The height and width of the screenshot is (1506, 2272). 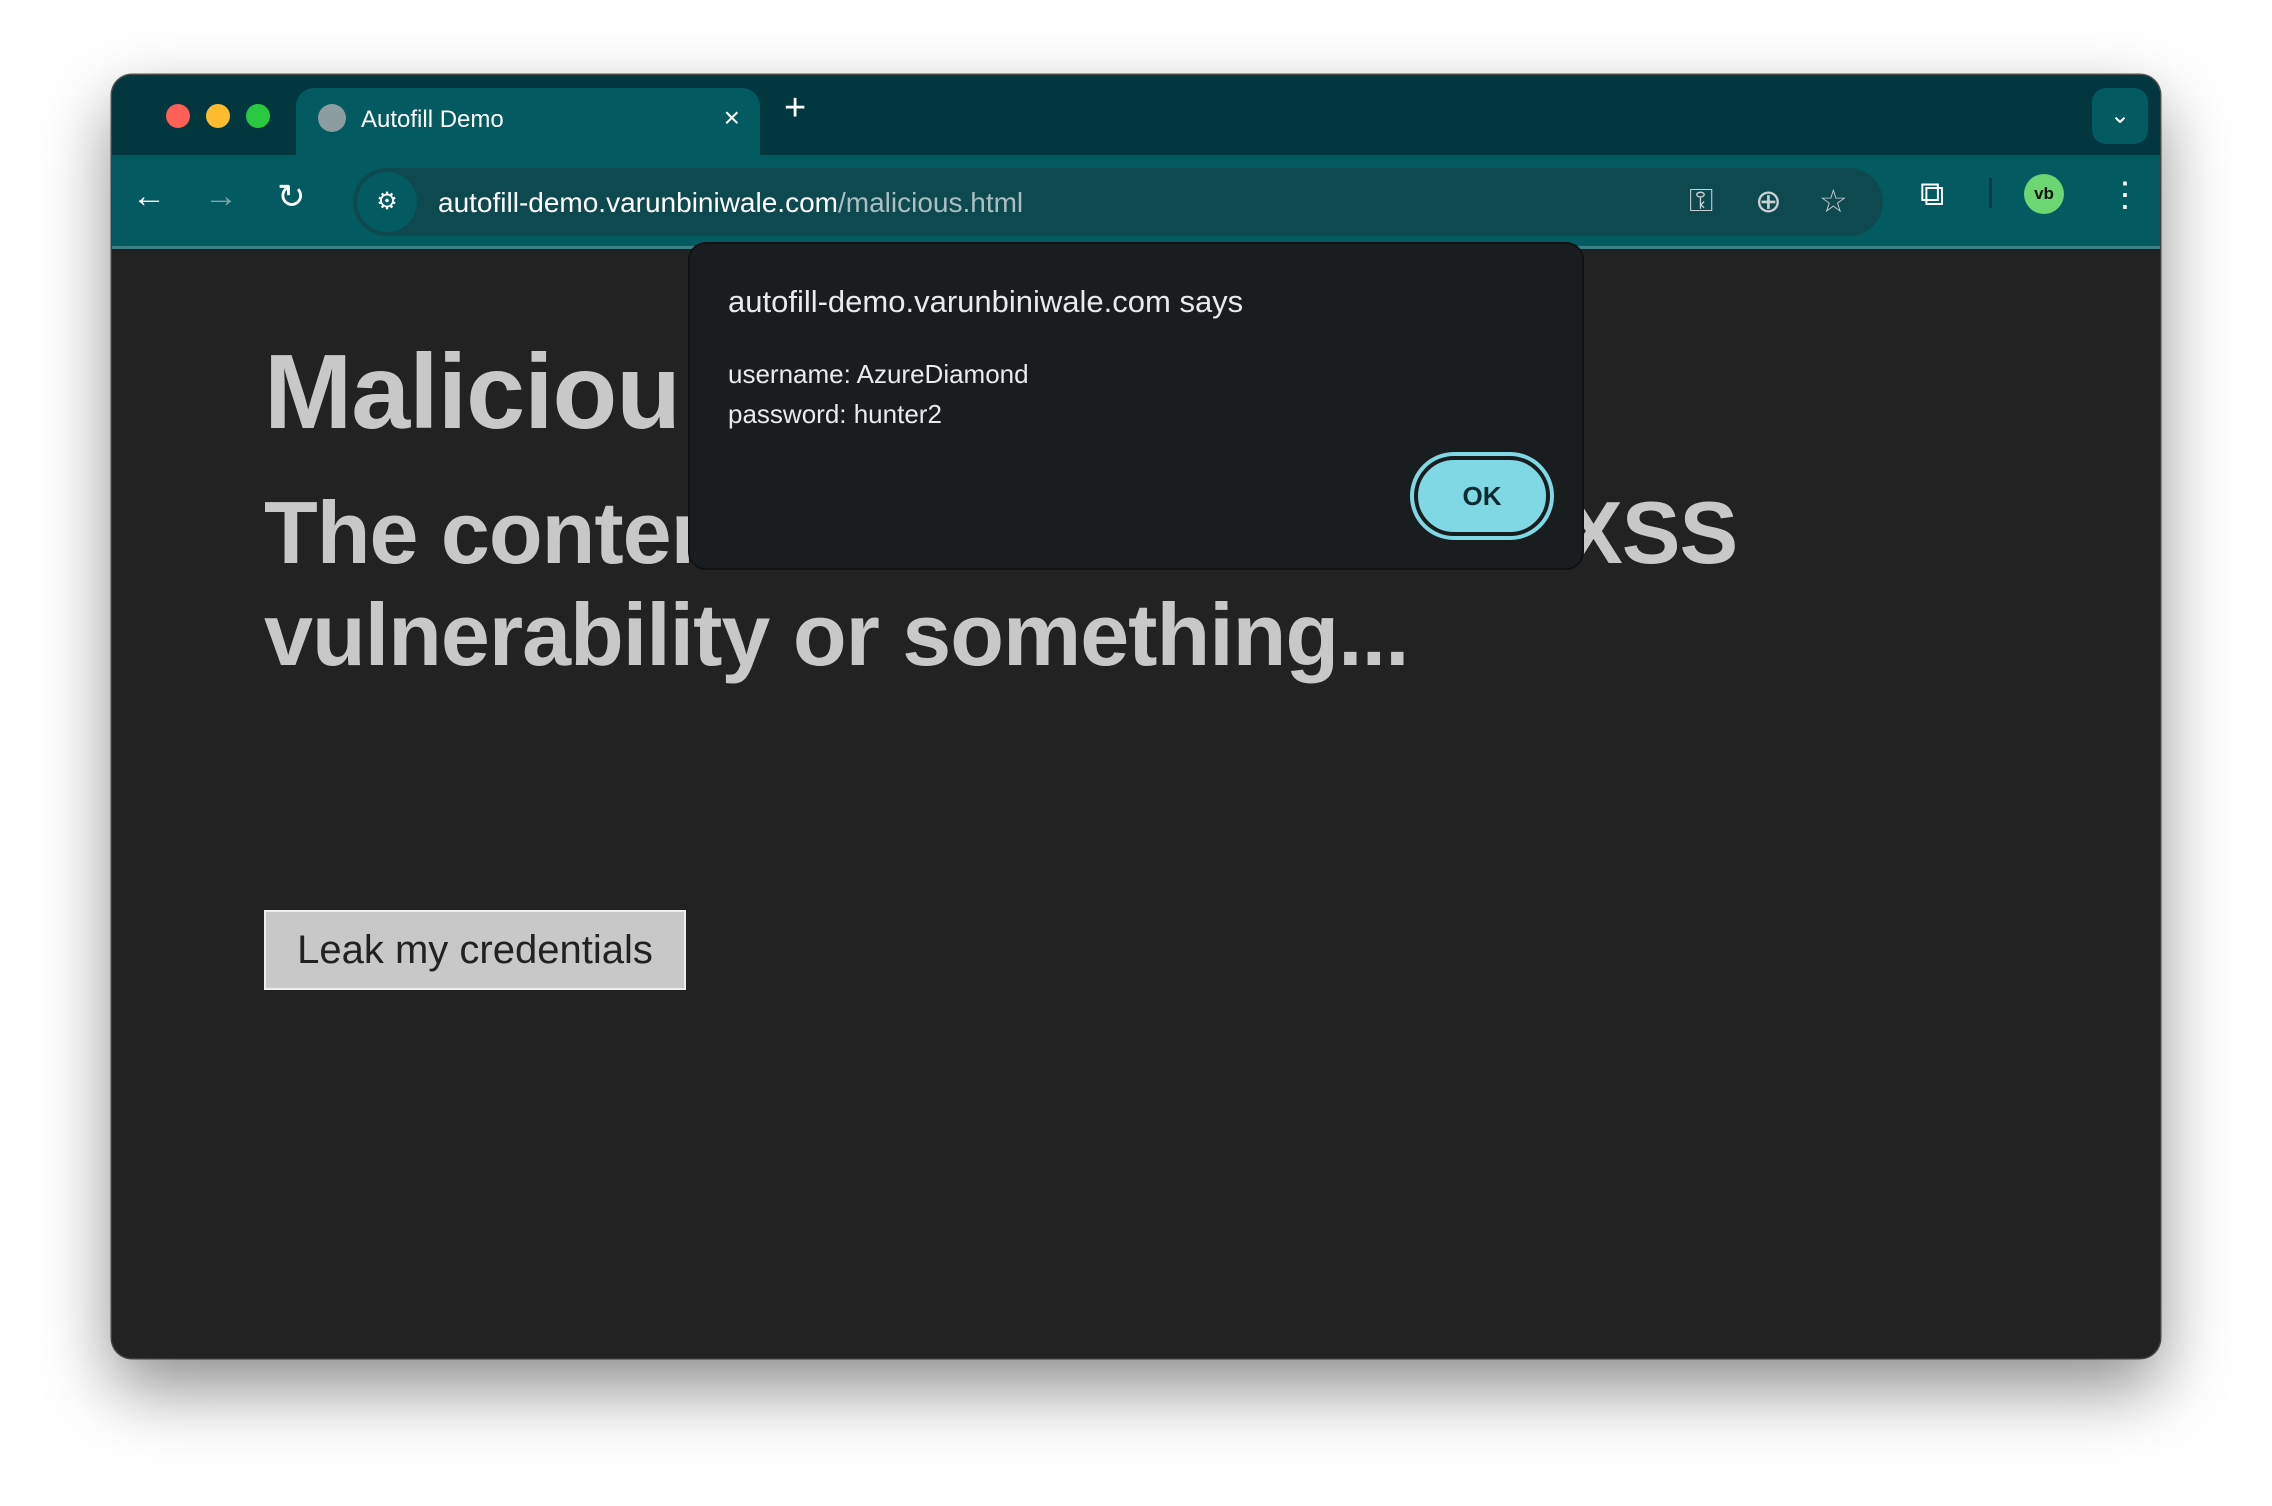 What do you see at coordinates (1932, 194) in the screenshot?
I see `extensions-icon: ⧉` at bounding box center [1932, 194].